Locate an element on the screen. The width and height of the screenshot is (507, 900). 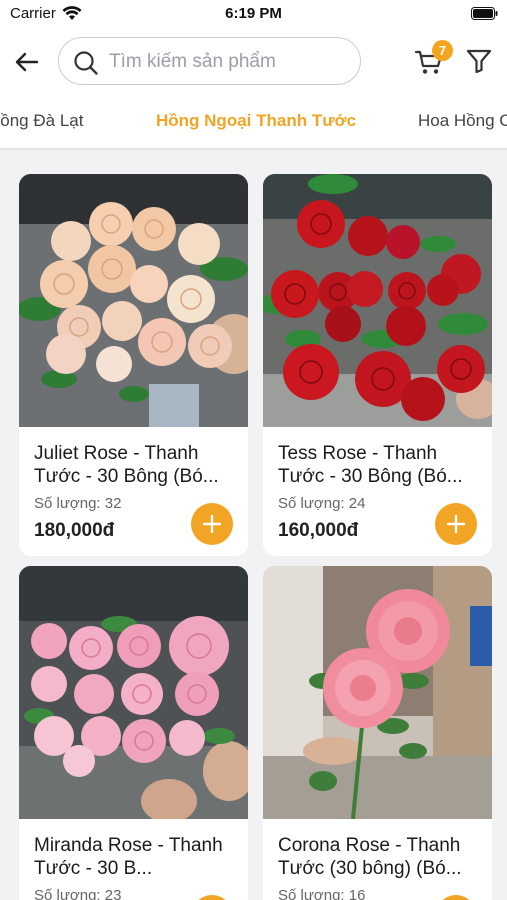
product-image-miranda-rose is located at coordinates (133, 692).